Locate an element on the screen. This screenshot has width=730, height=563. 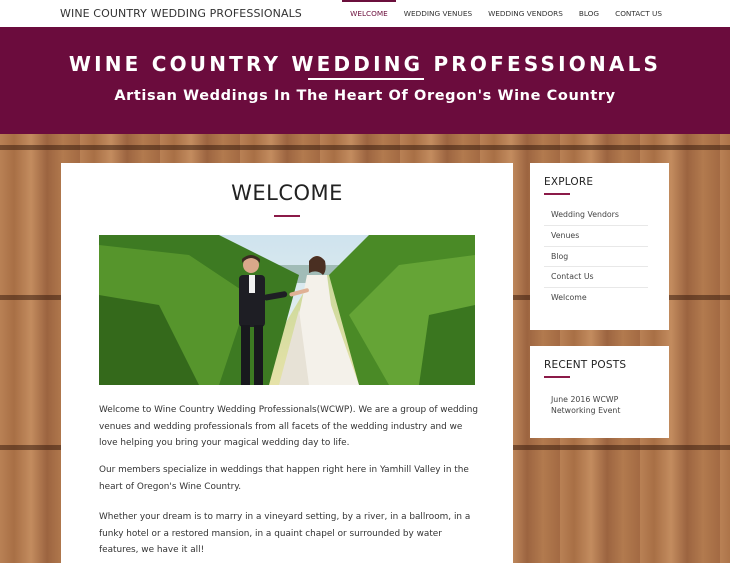
explore-link-venues: Venues is located at coordinates (596, 236).